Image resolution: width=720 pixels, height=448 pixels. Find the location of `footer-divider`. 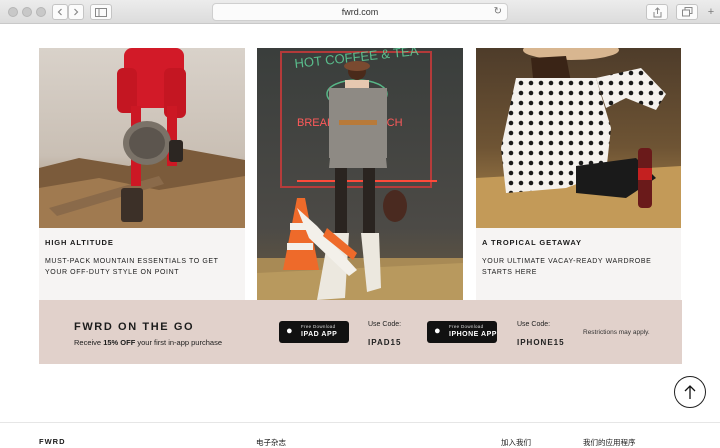

footer-divider is located at coordinates (360, 422).